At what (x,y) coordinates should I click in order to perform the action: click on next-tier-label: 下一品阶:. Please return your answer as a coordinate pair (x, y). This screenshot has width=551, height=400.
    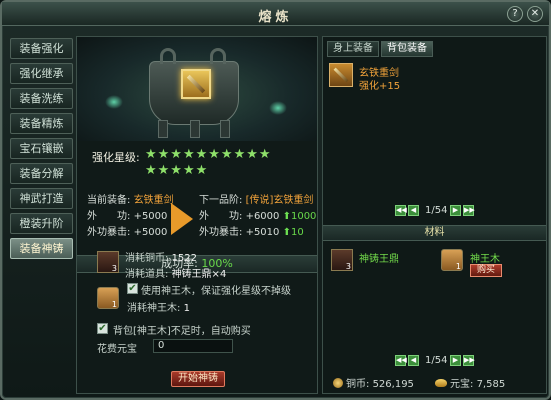
    Looking at the image, I should click on (221, 200).